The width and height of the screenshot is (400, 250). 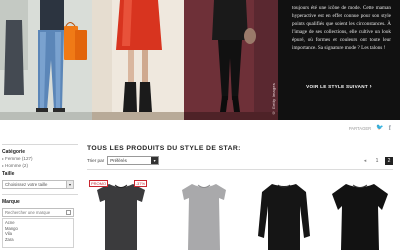 I want to click on section-title: TOUS LES PRODUITS DU STYLE DE STAR:, so click(x=164, y=148).